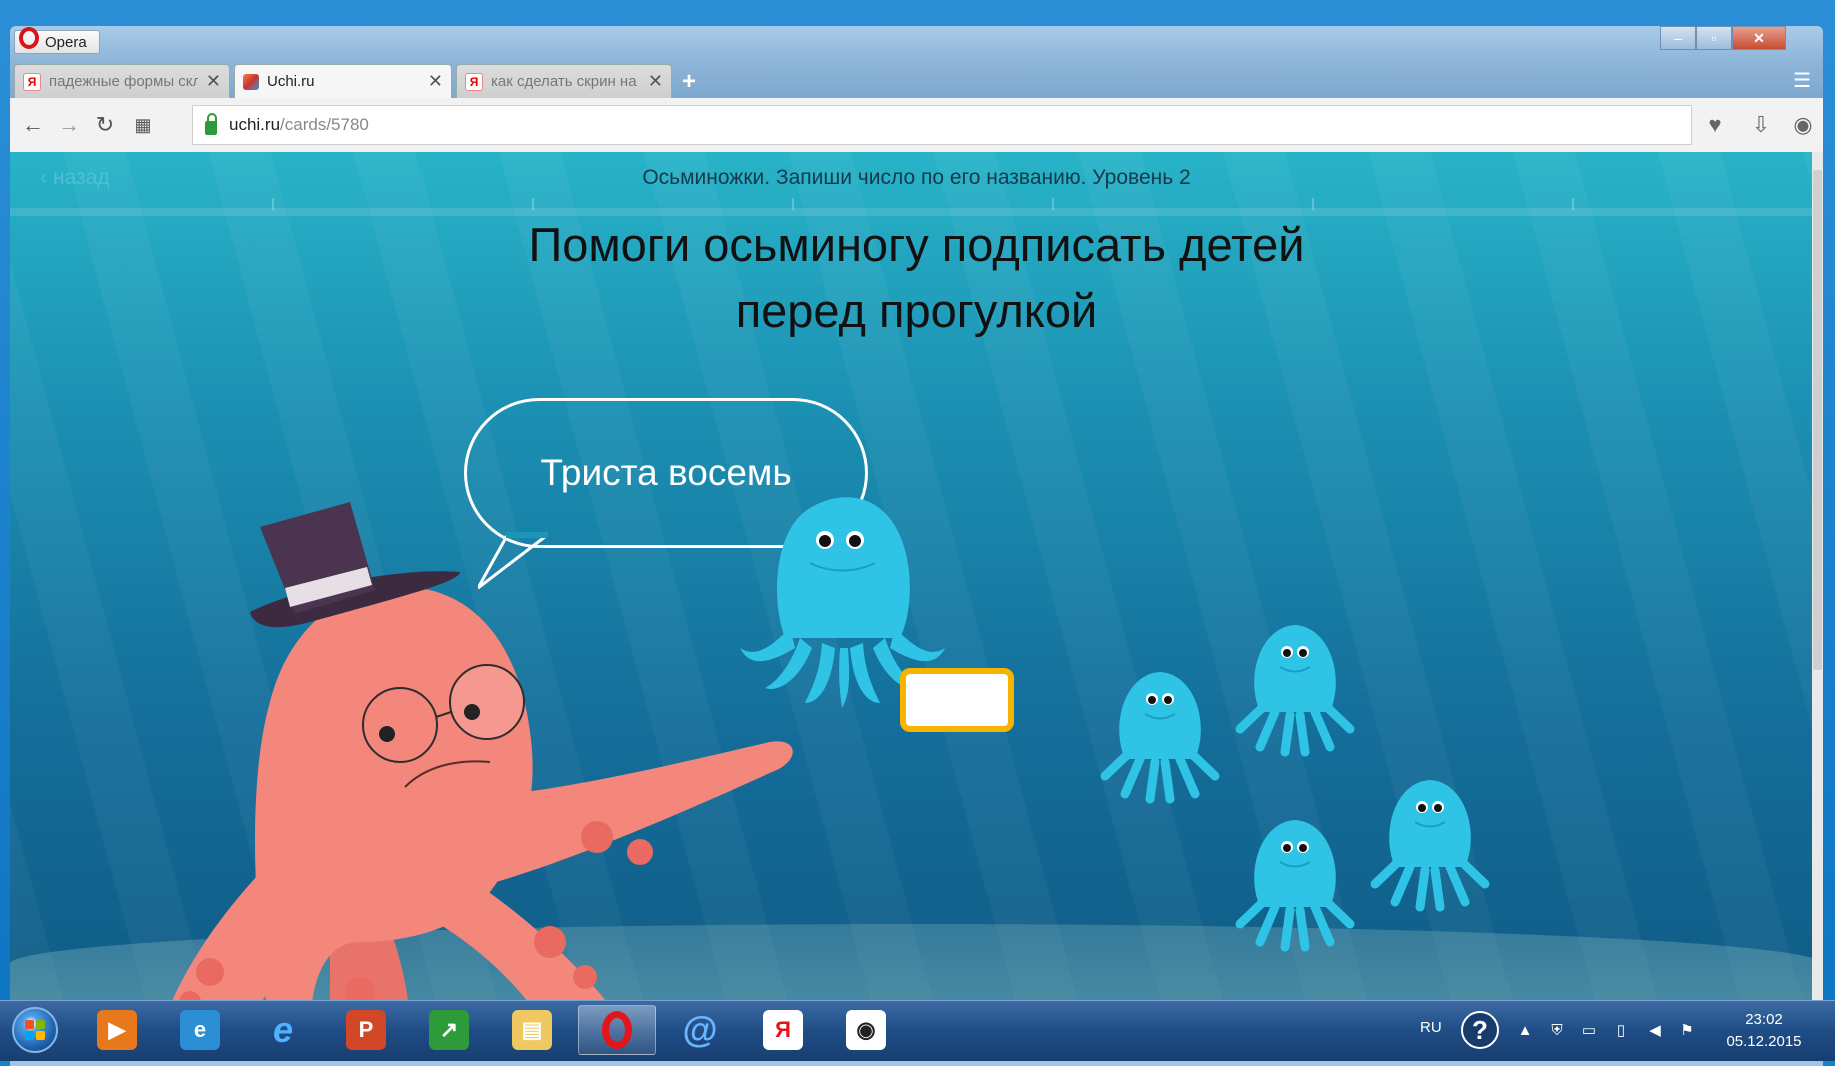 This screenshot has height=1066, width=1835. Describe the element at coordinates (916, 310) in the screenshot. I see `heading-line-2: перед прогулкой` at that location.